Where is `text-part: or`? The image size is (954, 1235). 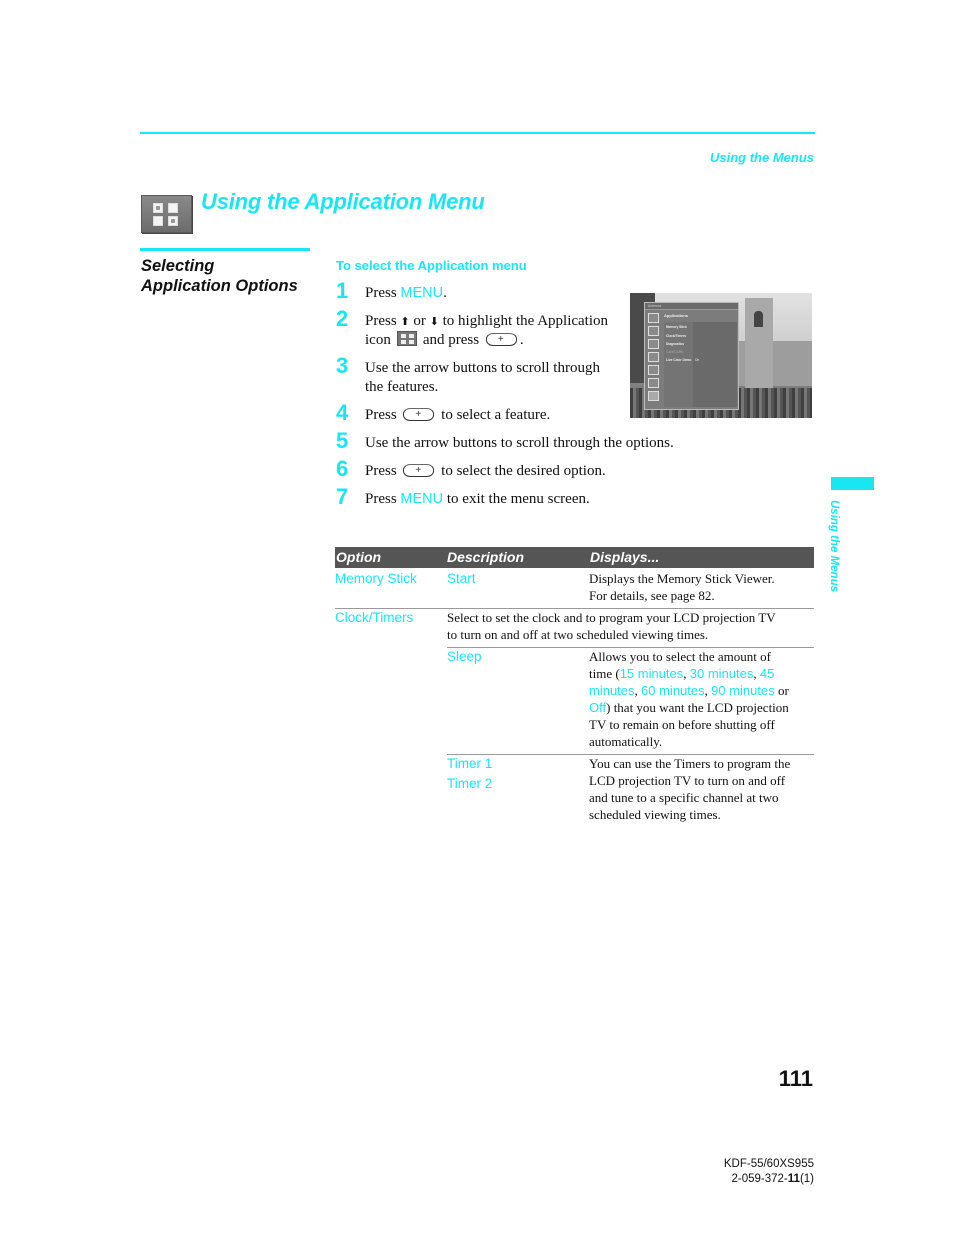 text-part: or is located at coordinates (781, 690).